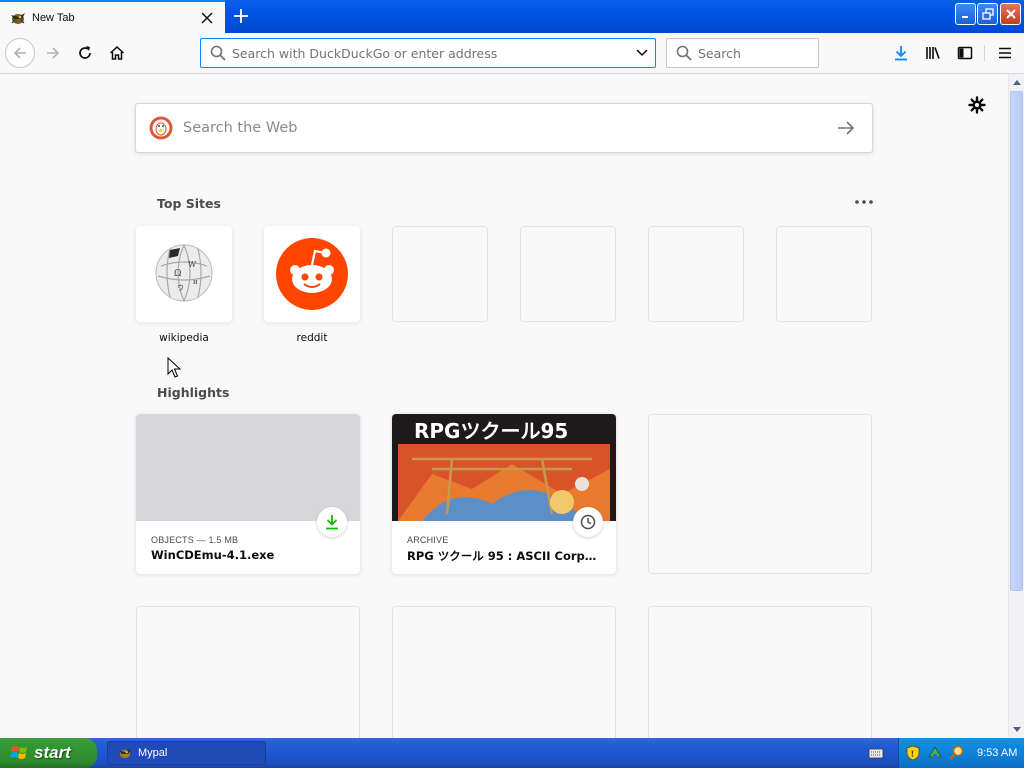 This screenshot has width=1024, height=768. I want to click on sidebar-icon, so click(965, 53).